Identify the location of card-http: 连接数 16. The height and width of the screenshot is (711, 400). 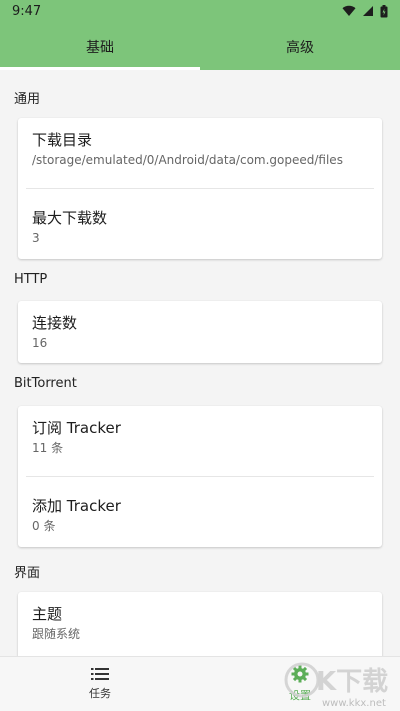
(200, 332).